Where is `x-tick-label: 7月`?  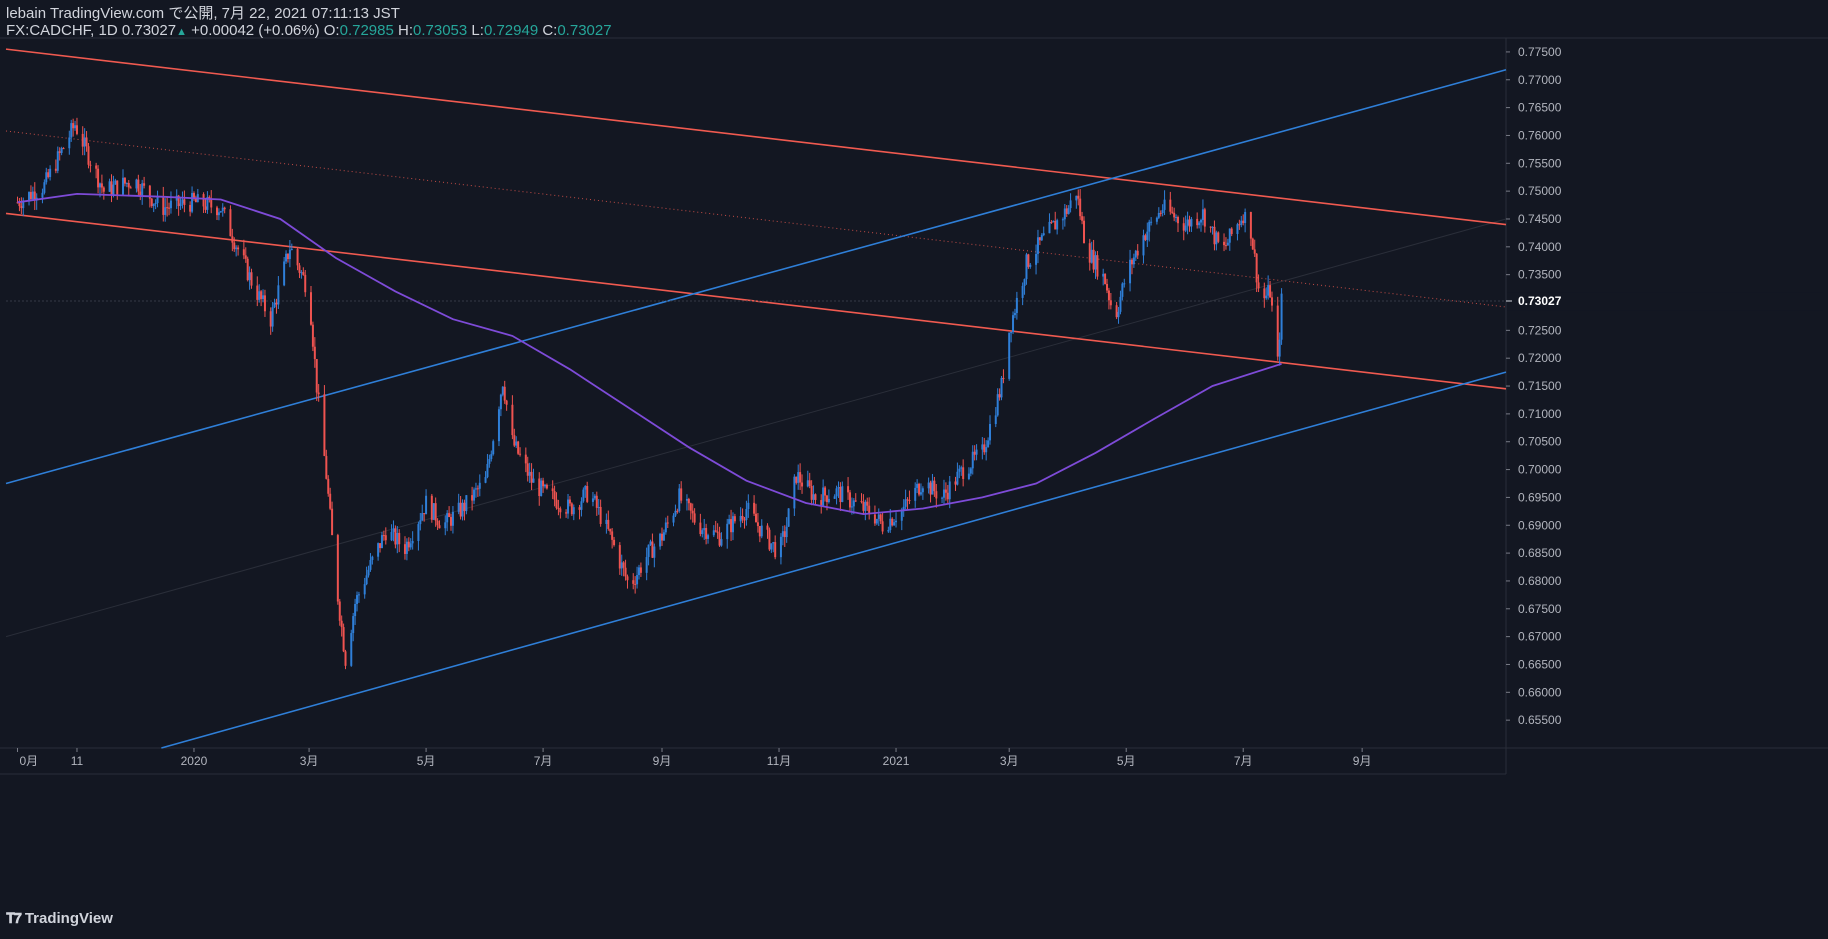 x-tick-label: 7月 is located at coordinates (543, 761).